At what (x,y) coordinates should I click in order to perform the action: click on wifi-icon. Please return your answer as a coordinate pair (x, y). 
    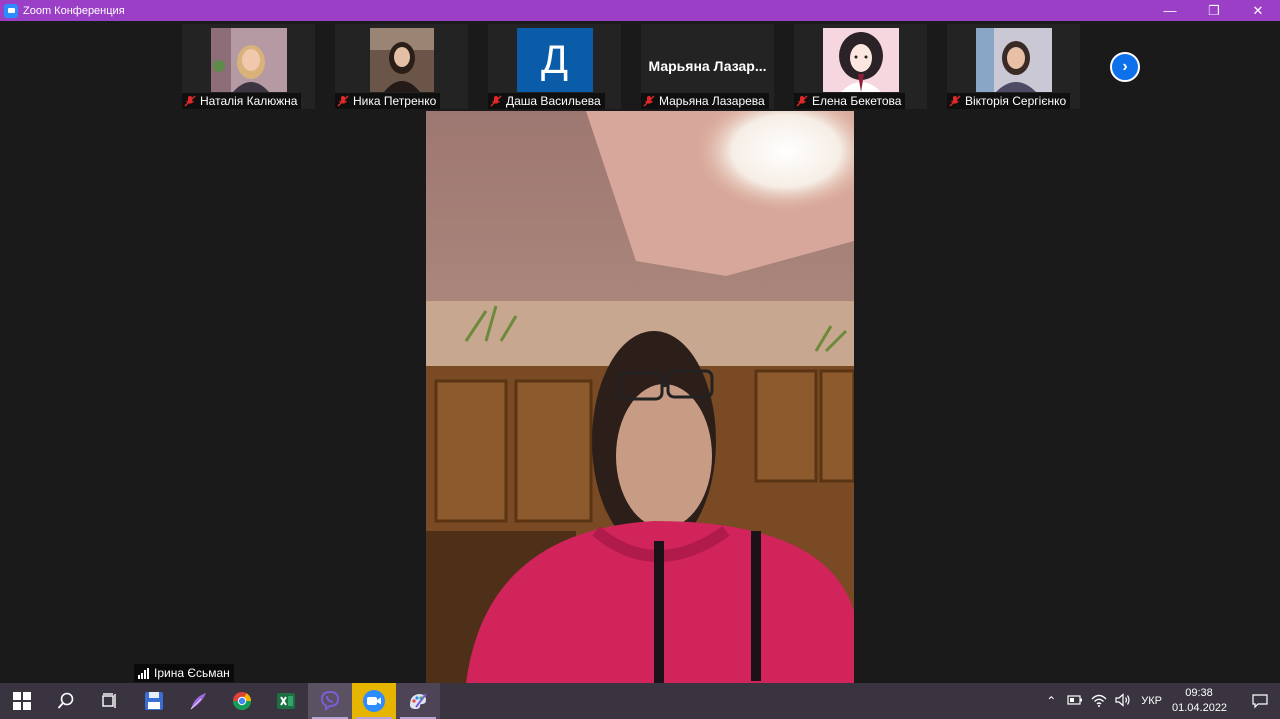
    Looking at the image, I should click on (1099, 701).